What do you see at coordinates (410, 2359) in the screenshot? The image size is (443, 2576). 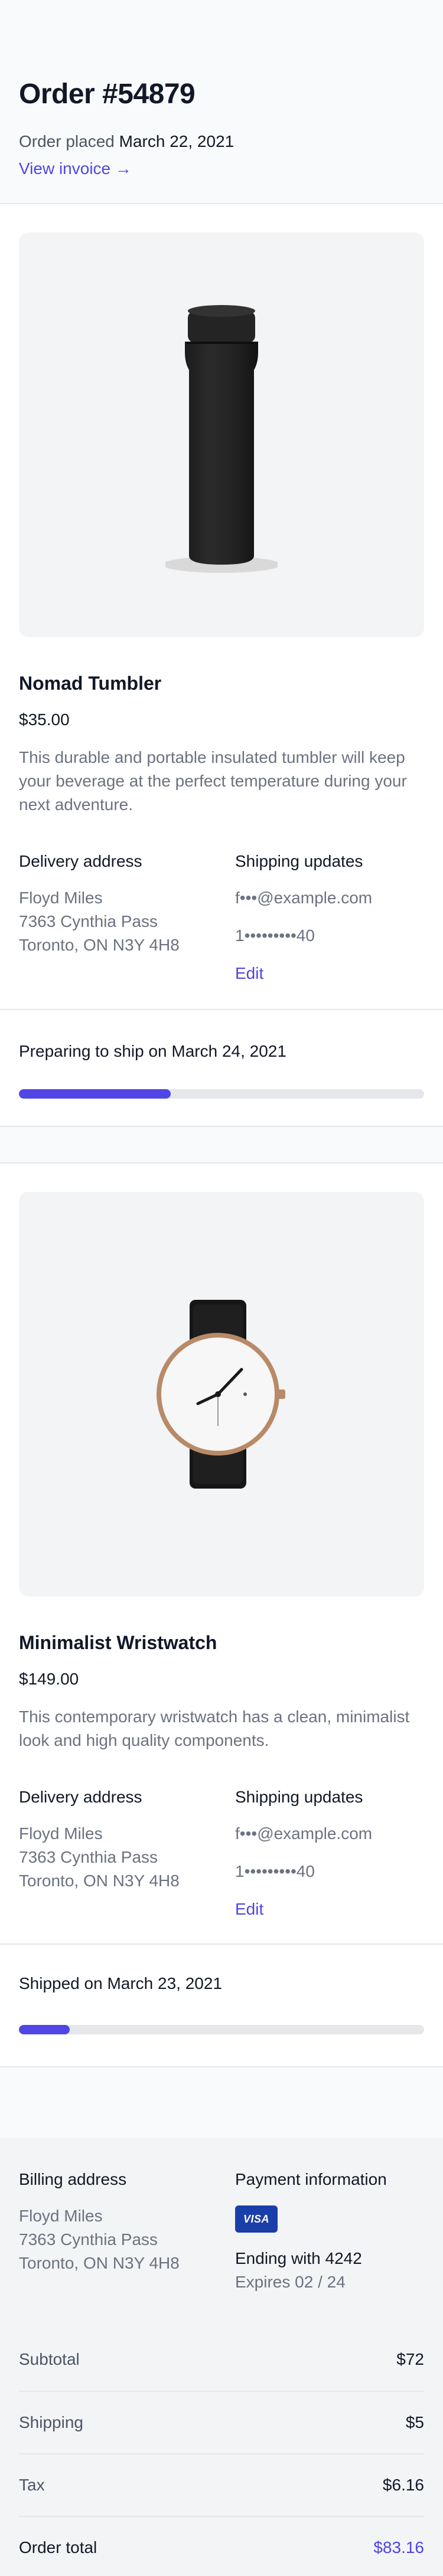 I see `total-value: $72` at bounding box center [410, 2359].